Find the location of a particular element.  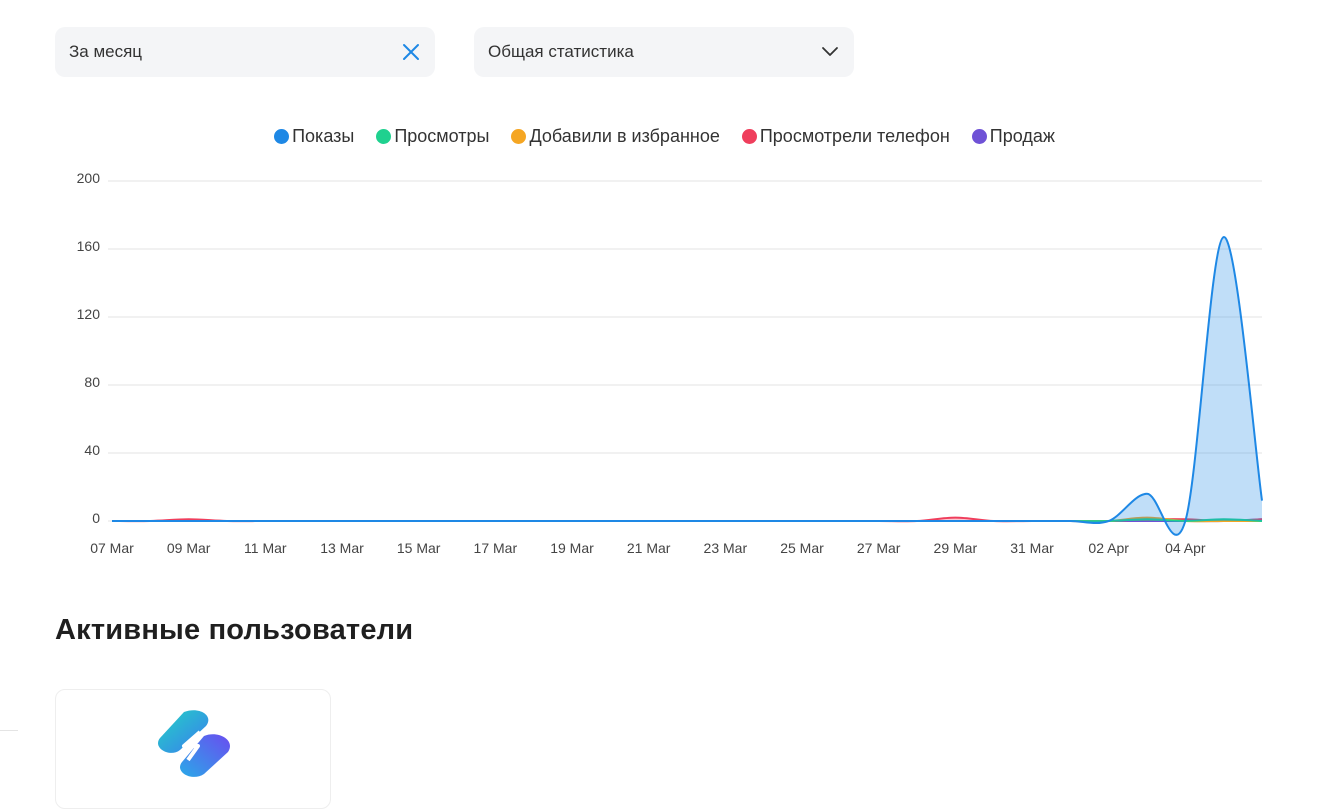

period-filter: За месяц is located at coordinates (245, 52).